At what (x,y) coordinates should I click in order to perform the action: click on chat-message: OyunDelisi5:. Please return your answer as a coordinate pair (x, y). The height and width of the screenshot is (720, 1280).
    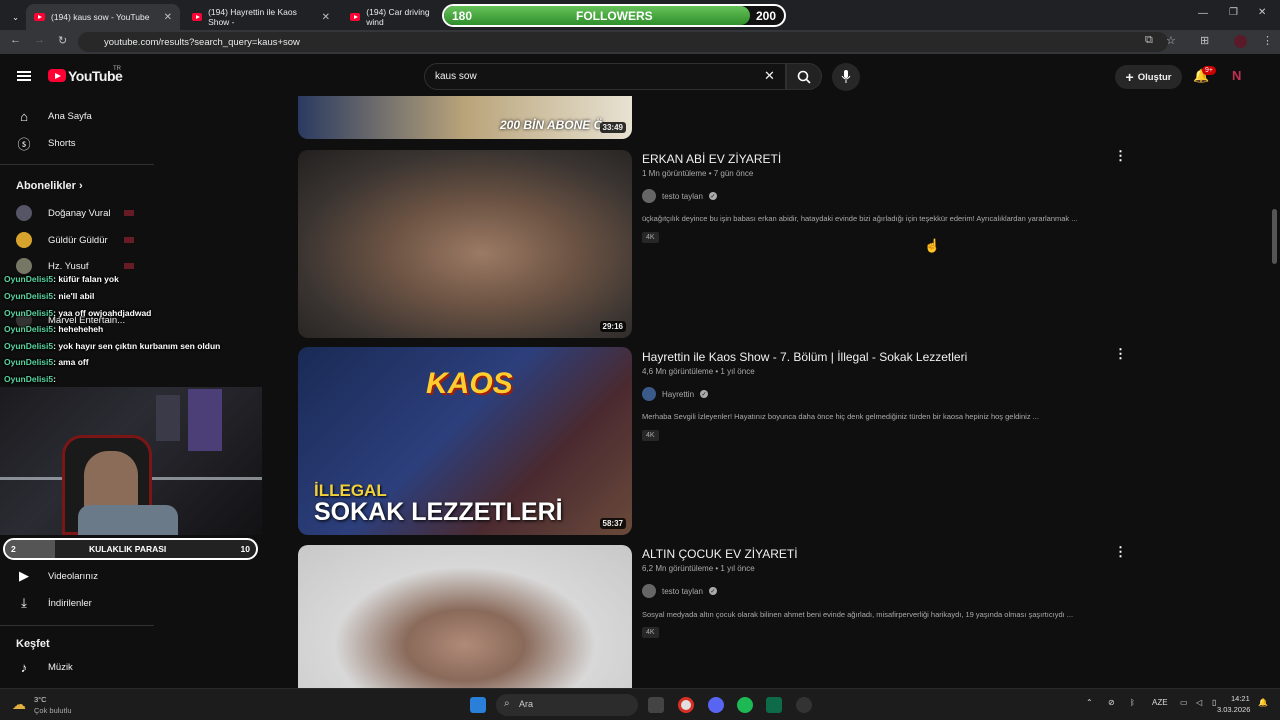
    Looking at the image, I should click on (30, 379).